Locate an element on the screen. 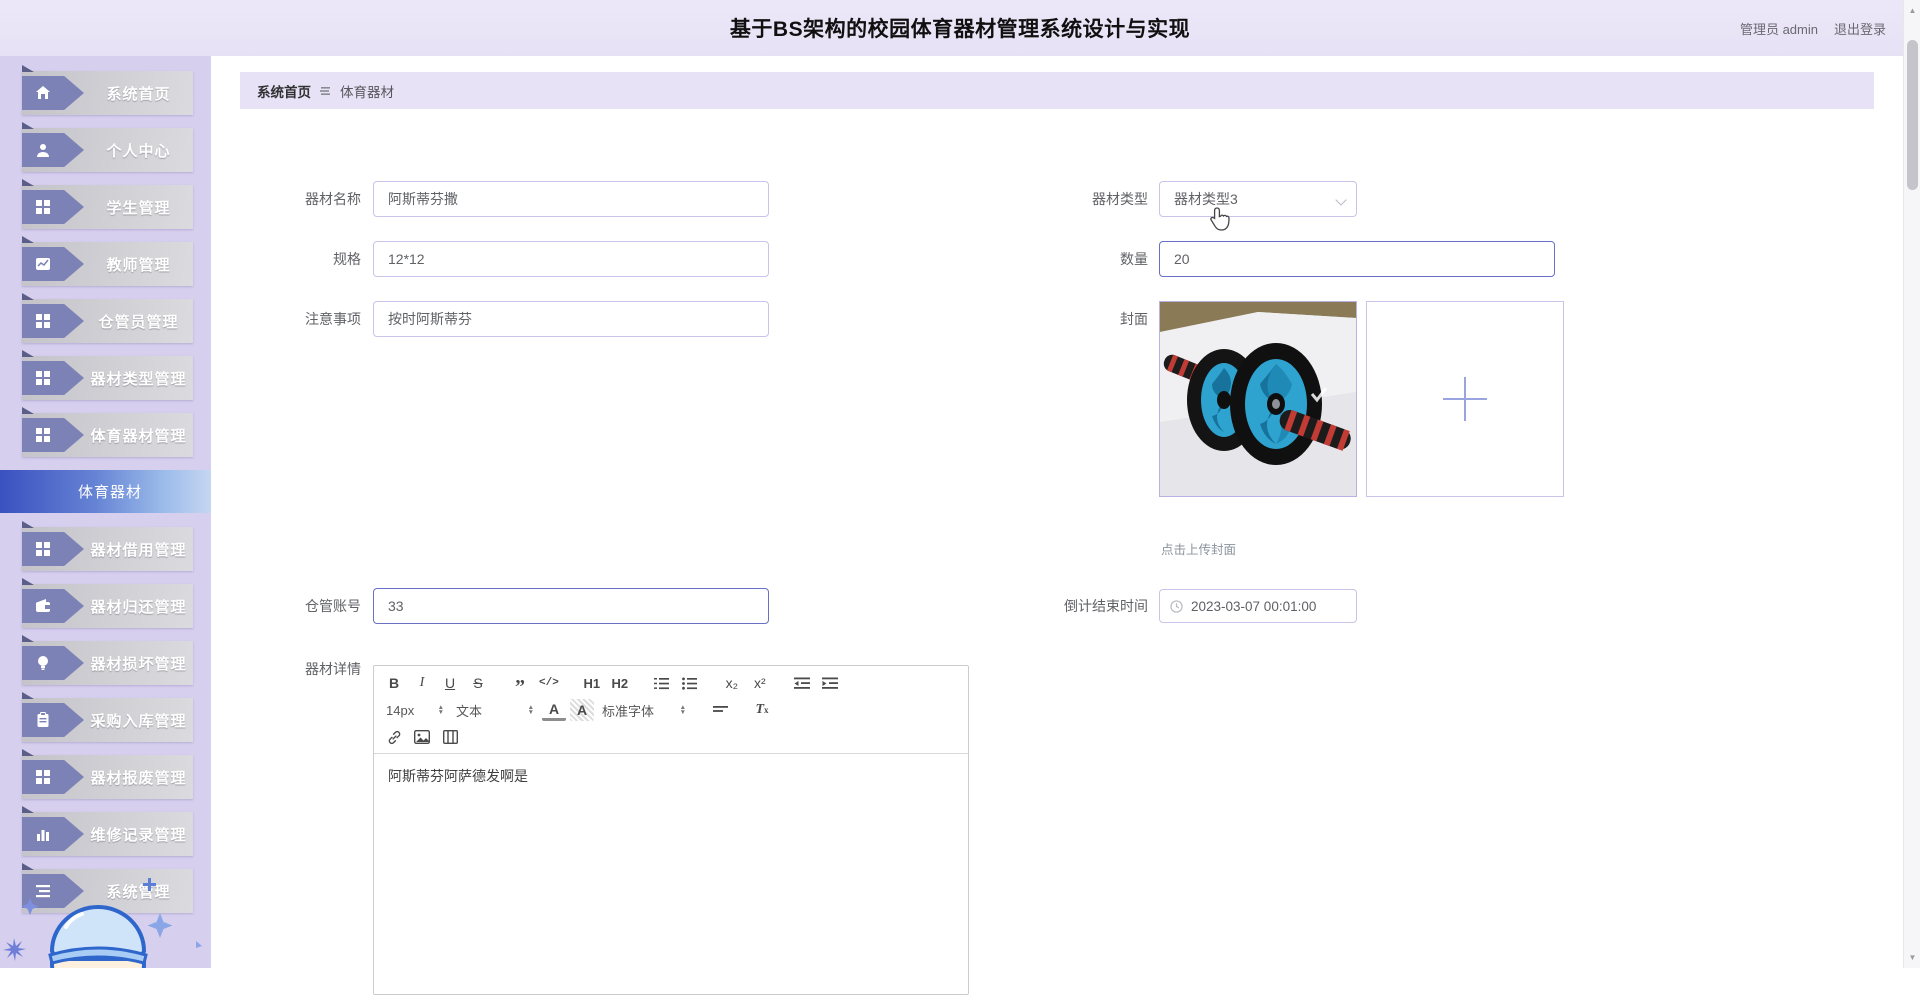 The height and width of the screenshot is (995, 1920). clear-format-button: Tx is located at coordinates (762, 710).